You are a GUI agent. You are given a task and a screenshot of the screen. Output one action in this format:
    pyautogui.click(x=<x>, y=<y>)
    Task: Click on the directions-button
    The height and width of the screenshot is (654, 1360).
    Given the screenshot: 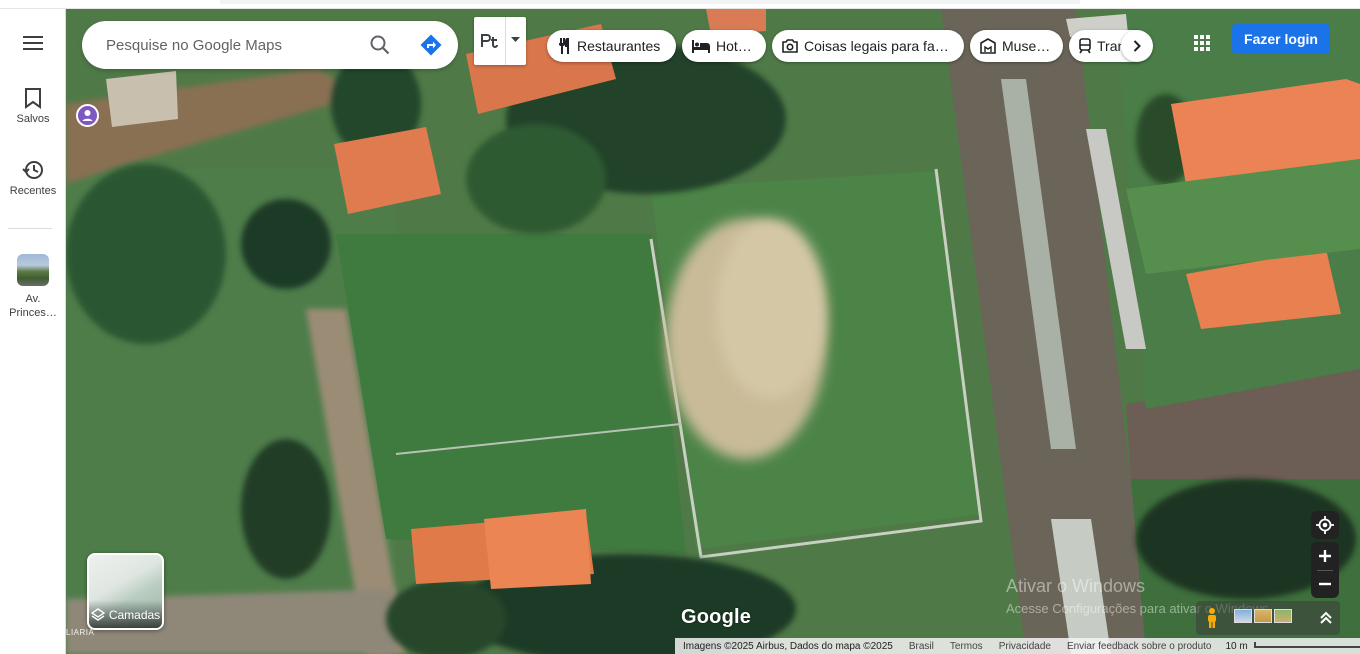 What is the action you would take?
    pyautogui.click(x=431, y=45)
    